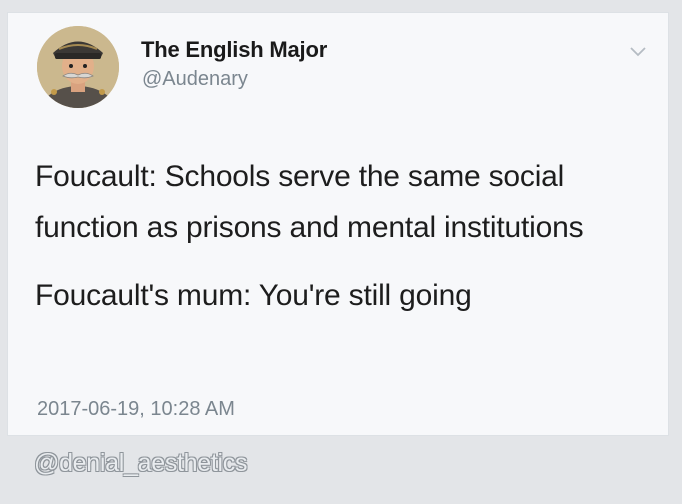  What do you see at coordinates (195, 79) in the screenshot?
I see `user-handle: @Audenary` at bounding box center [195, 79].